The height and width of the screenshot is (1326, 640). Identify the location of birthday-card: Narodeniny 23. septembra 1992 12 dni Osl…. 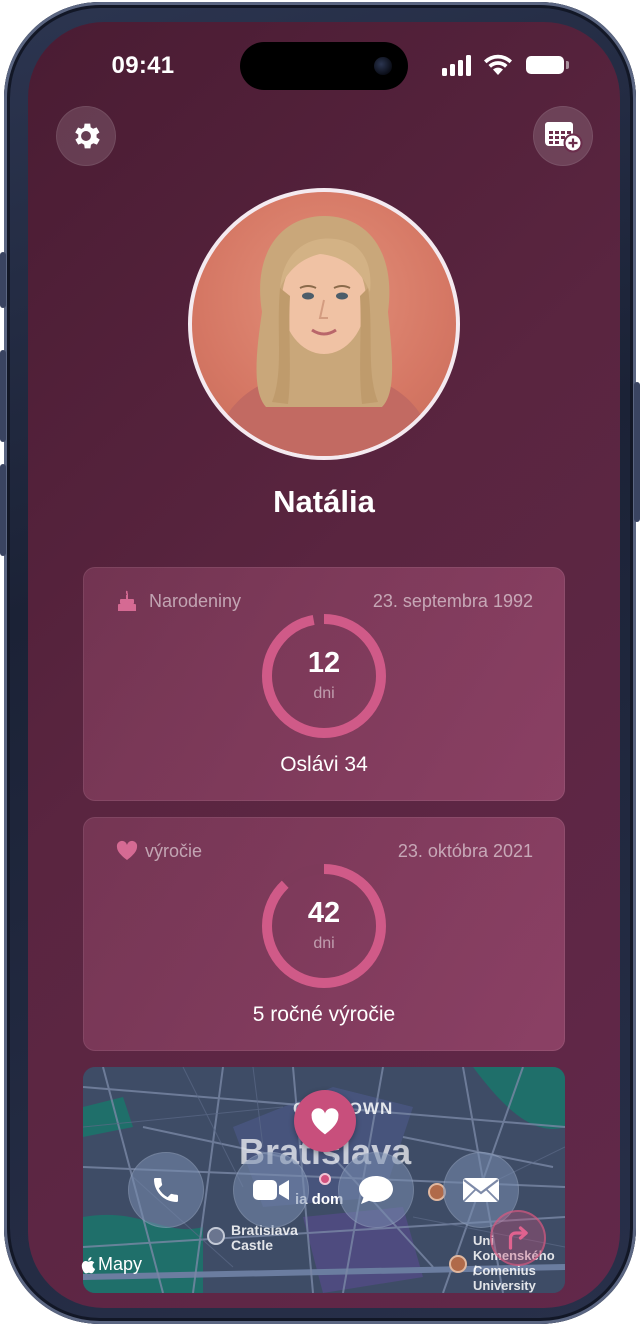
(324, 684).